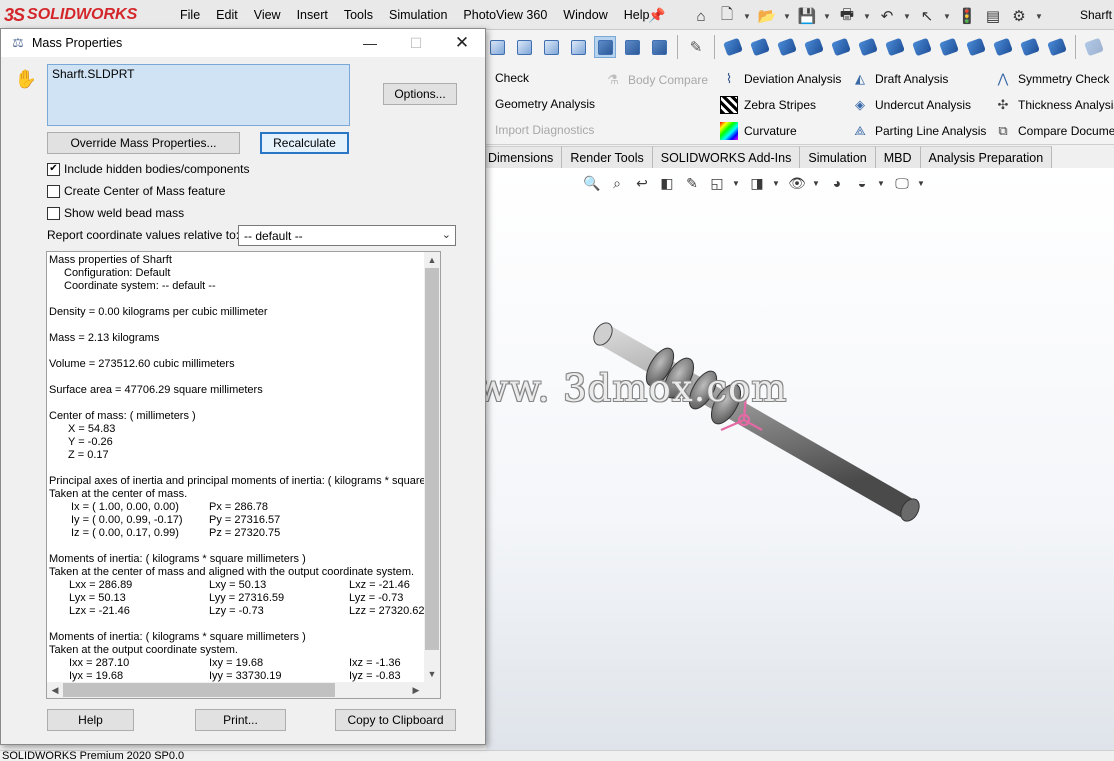  What do you see at coordinates (1052, 79) in the screenshot?
I see `symmetry-check-button: ⋀ Symmetry Check` at bounding box center [1052, 79].